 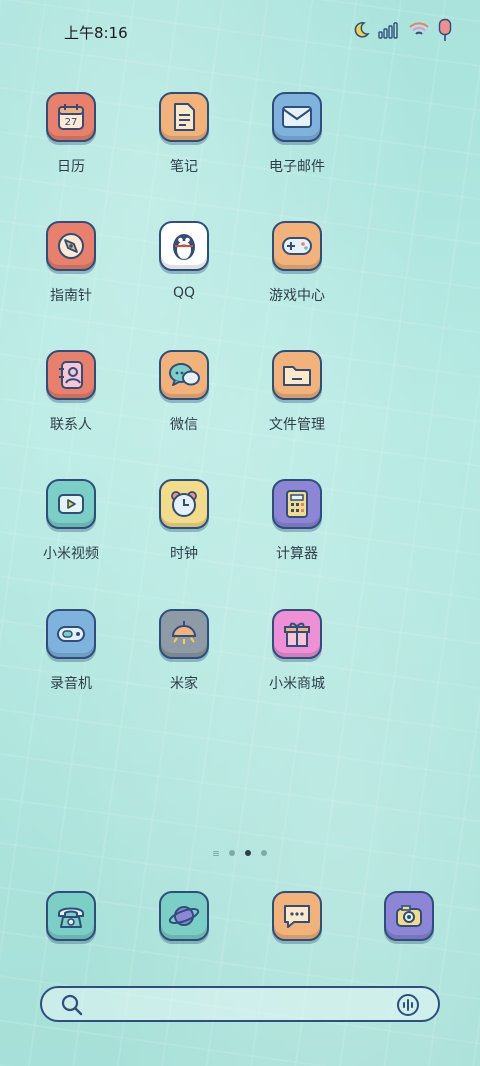 I want to click on app-label: 米家, so click(x=184, y=684).